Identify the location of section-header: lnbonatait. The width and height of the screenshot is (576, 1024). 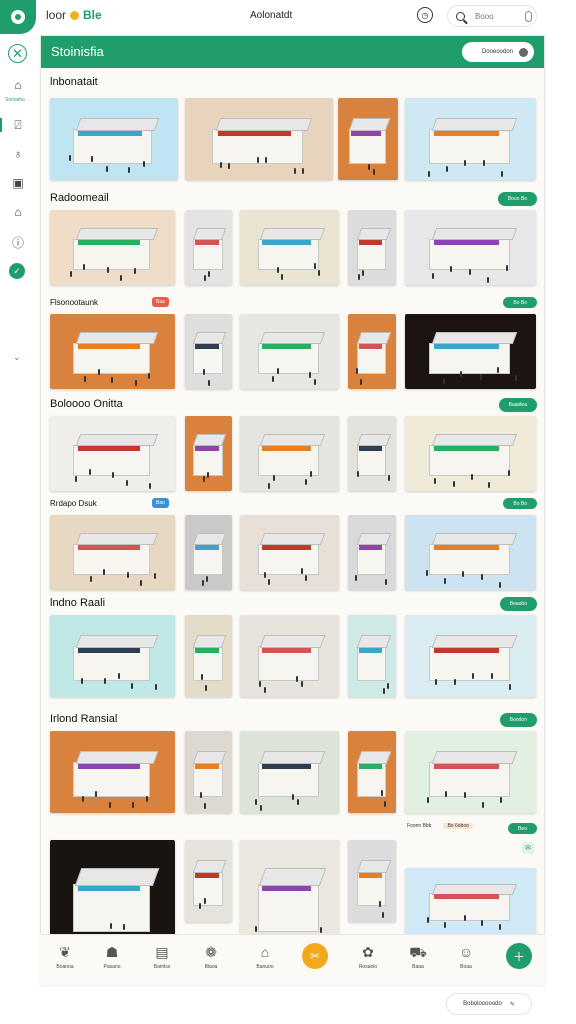
(292, 83).